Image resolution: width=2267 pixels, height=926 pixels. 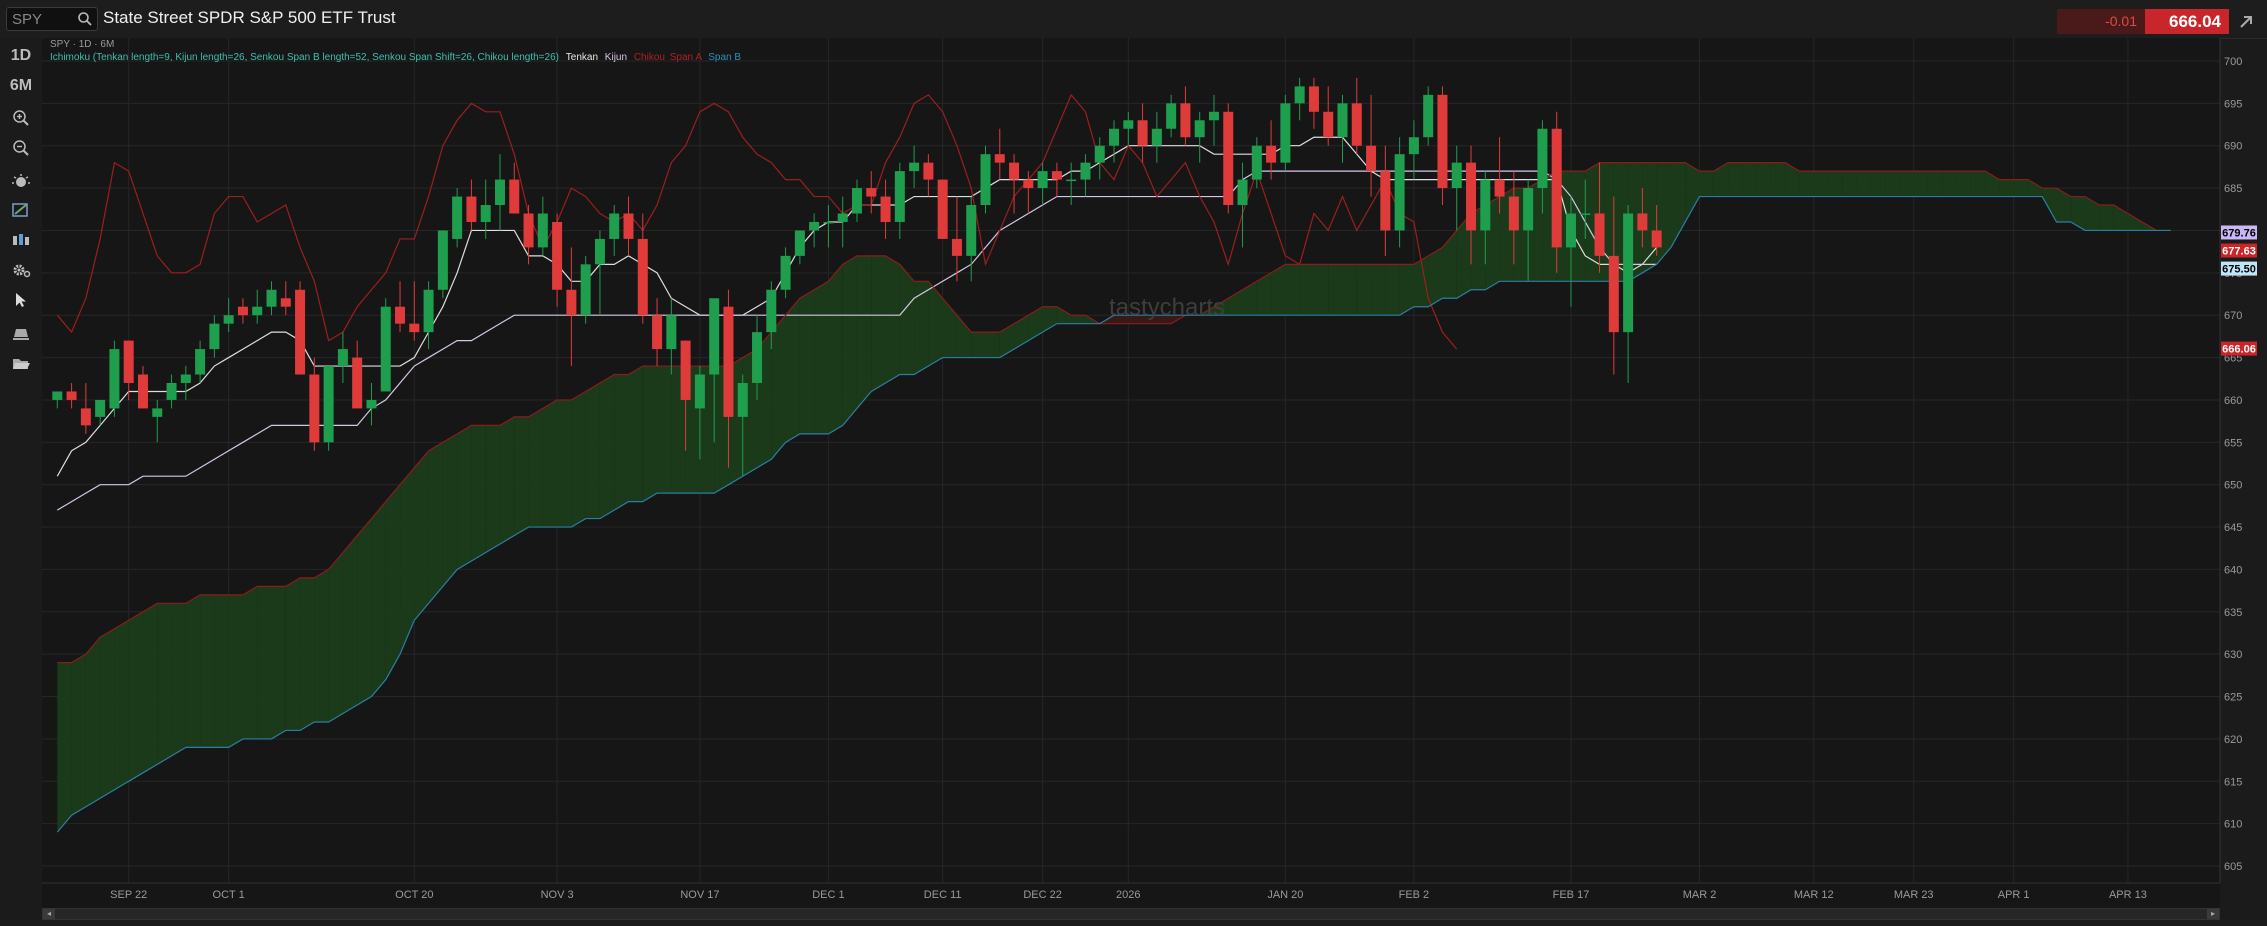 What do you see at coordinates (649, 57) in the screenshot?
I see `legend-chikou: Chikou` at bounding box center [649, 57].